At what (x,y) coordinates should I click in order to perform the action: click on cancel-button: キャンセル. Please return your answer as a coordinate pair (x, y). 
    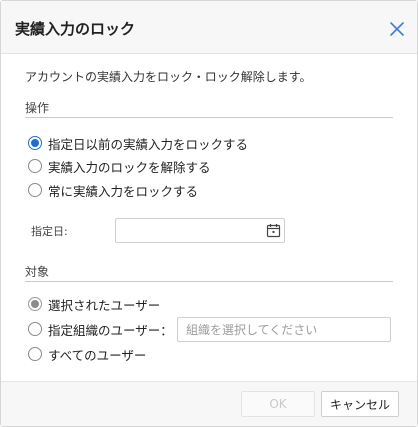
    Looking at the image, I should click on (360, 404).